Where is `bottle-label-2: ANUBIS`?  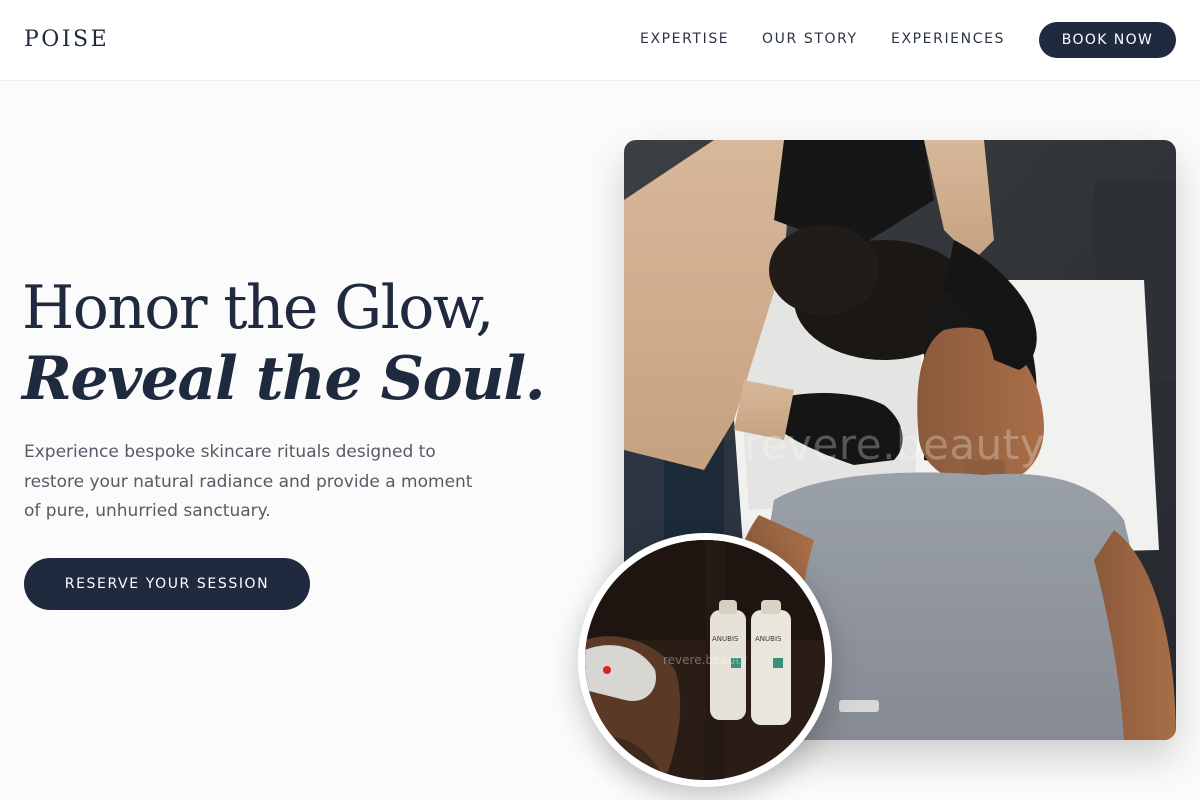 bottle-label-2: ANUBIS is located at coordinates (768, 639).